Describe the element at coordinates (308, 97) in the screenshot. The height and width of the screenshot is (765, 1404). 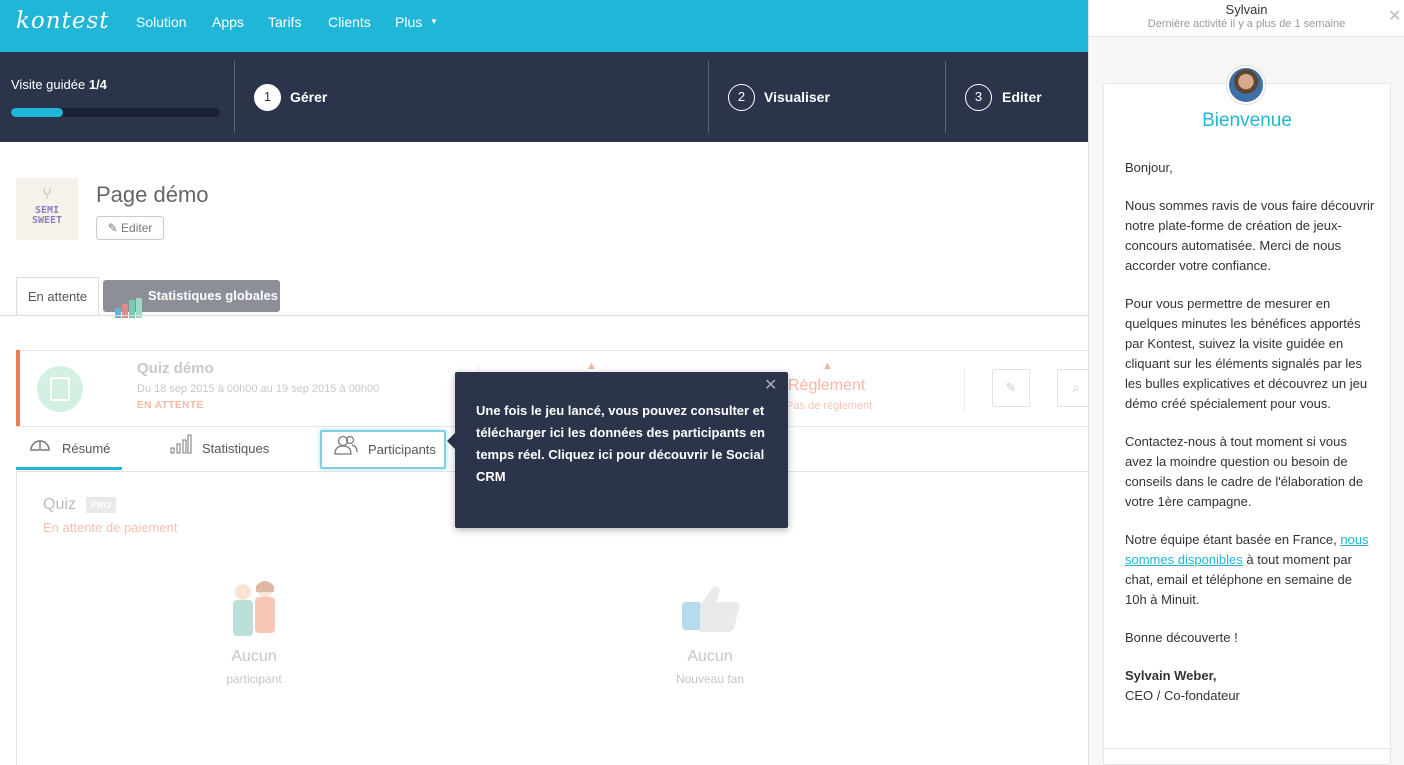
I see `tour-step-1-label: Gérer` at that location.